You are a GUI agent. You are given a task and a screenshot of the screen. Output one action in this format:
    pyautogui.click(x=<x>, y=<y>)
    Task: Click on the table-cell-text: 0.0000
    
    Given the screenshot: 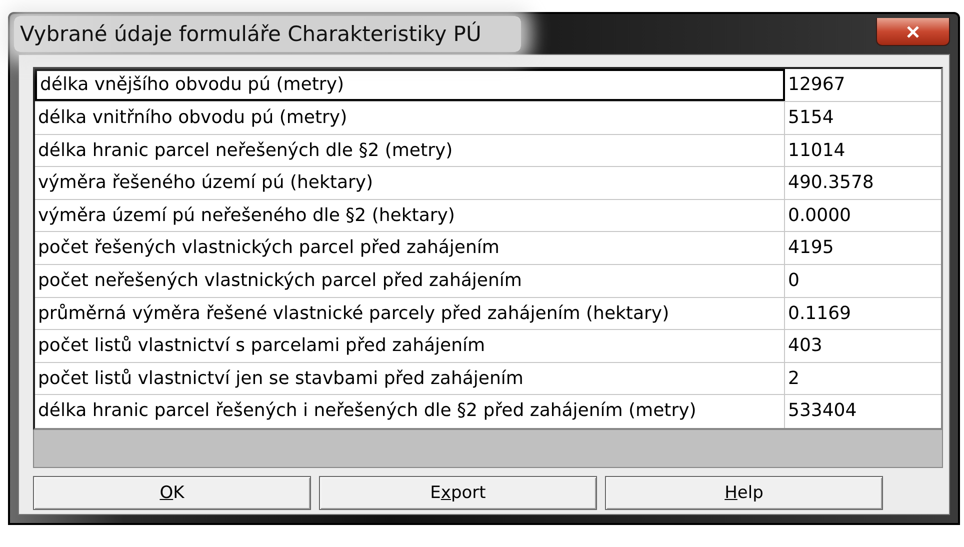 What is the action you would take?
    pyautogui.click(x=819, y=216)
    